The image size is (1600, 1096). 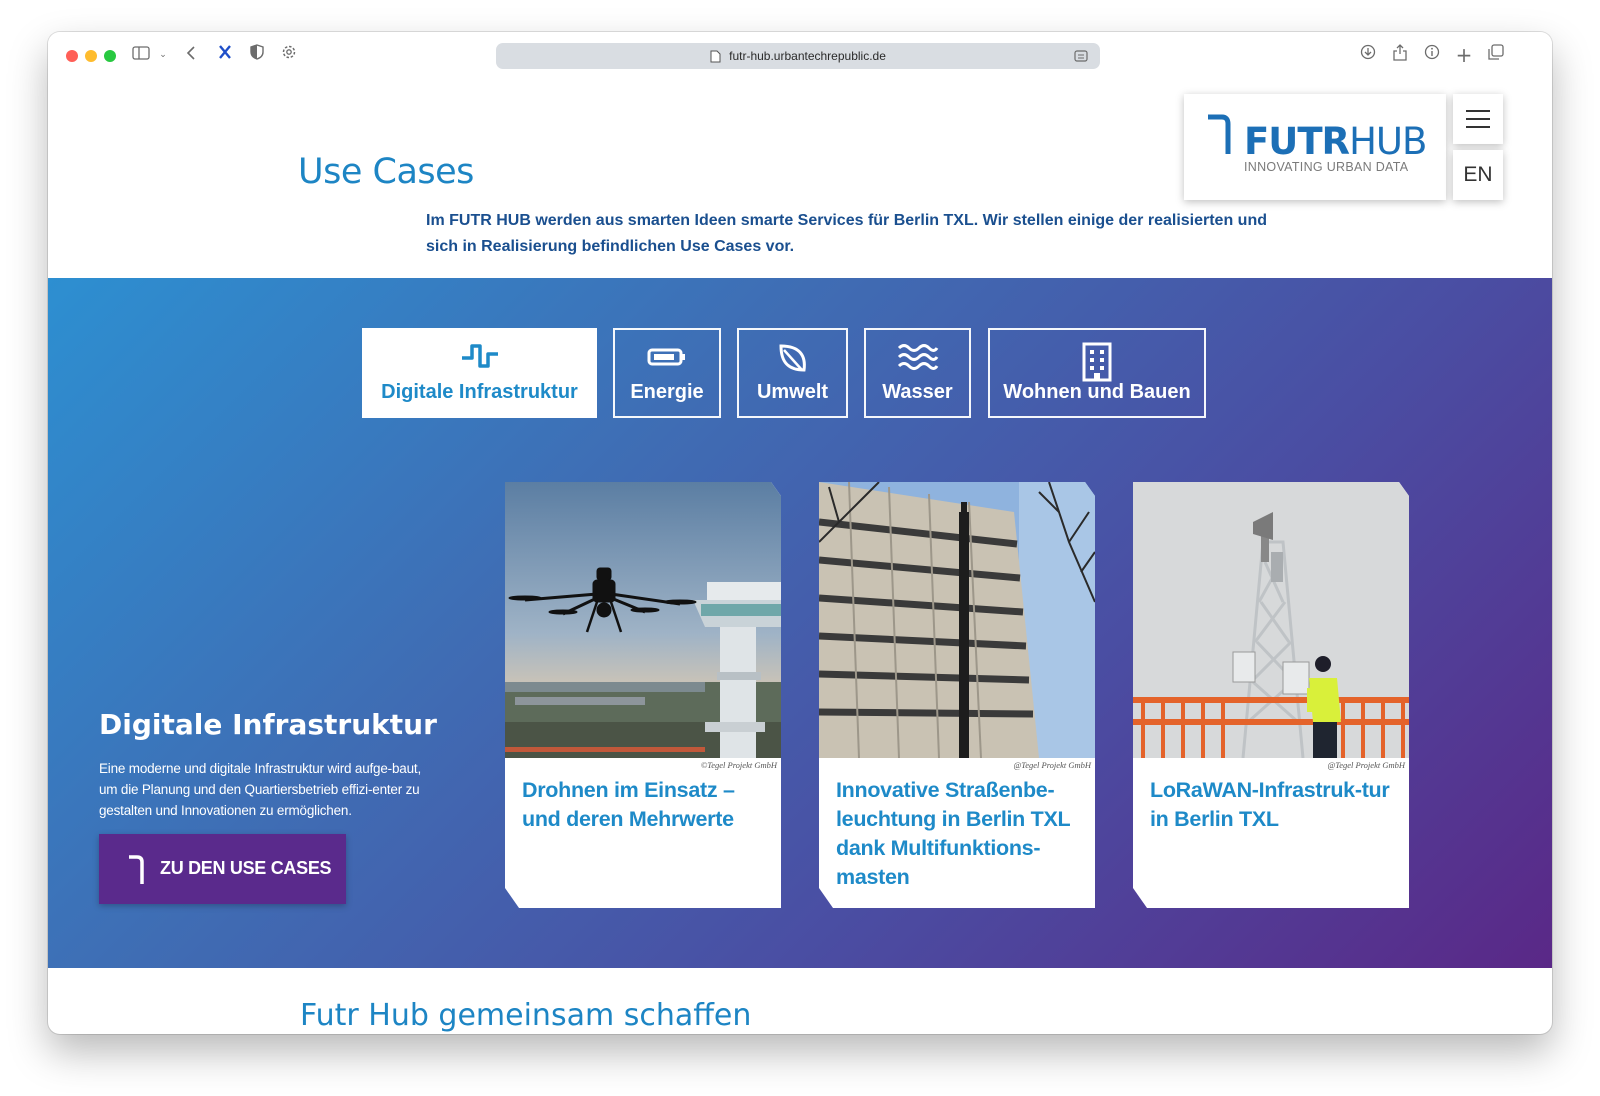 What do you see at coordinates (91, 56) in the screenshot?
I see `minimize-window-button` at bounding box center [91, 56].